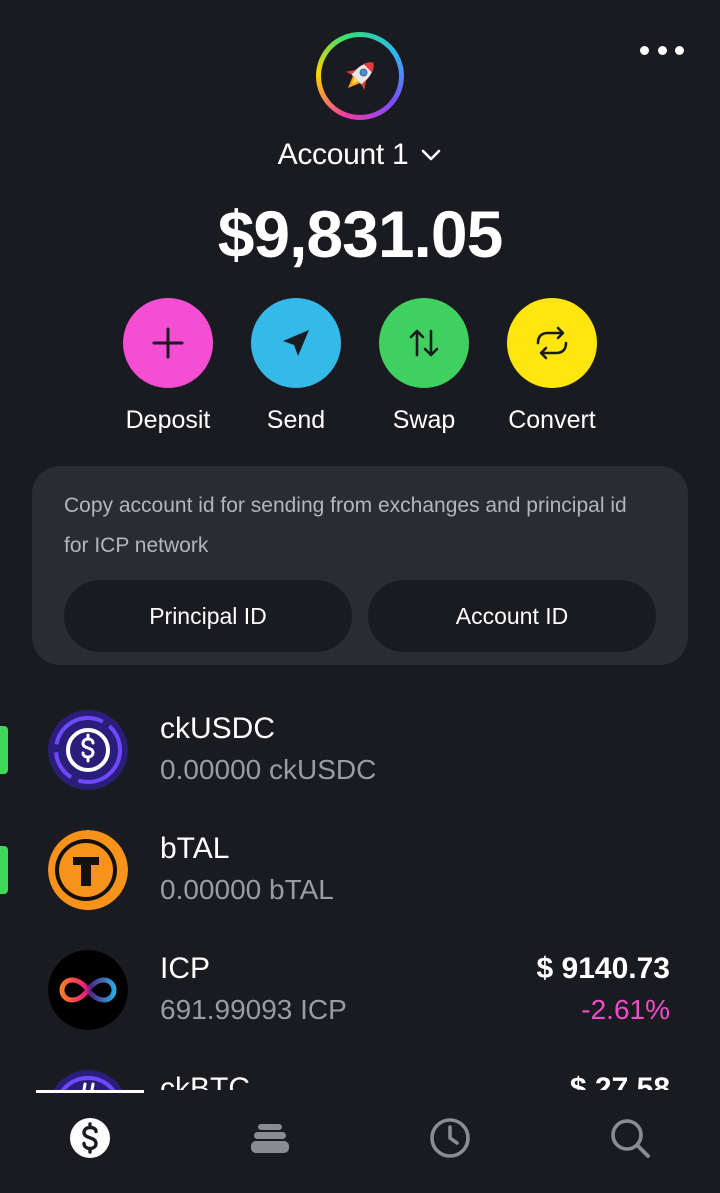 Image resolution: width=720 pixels, height=1193 pixels. What do you see at coordinates (360, 1000) in the screenshot?
I see `token-row-icp: ICP 691.99093 ICP $ 9140.73 -2.61%` at bounding box center [360, 1000].